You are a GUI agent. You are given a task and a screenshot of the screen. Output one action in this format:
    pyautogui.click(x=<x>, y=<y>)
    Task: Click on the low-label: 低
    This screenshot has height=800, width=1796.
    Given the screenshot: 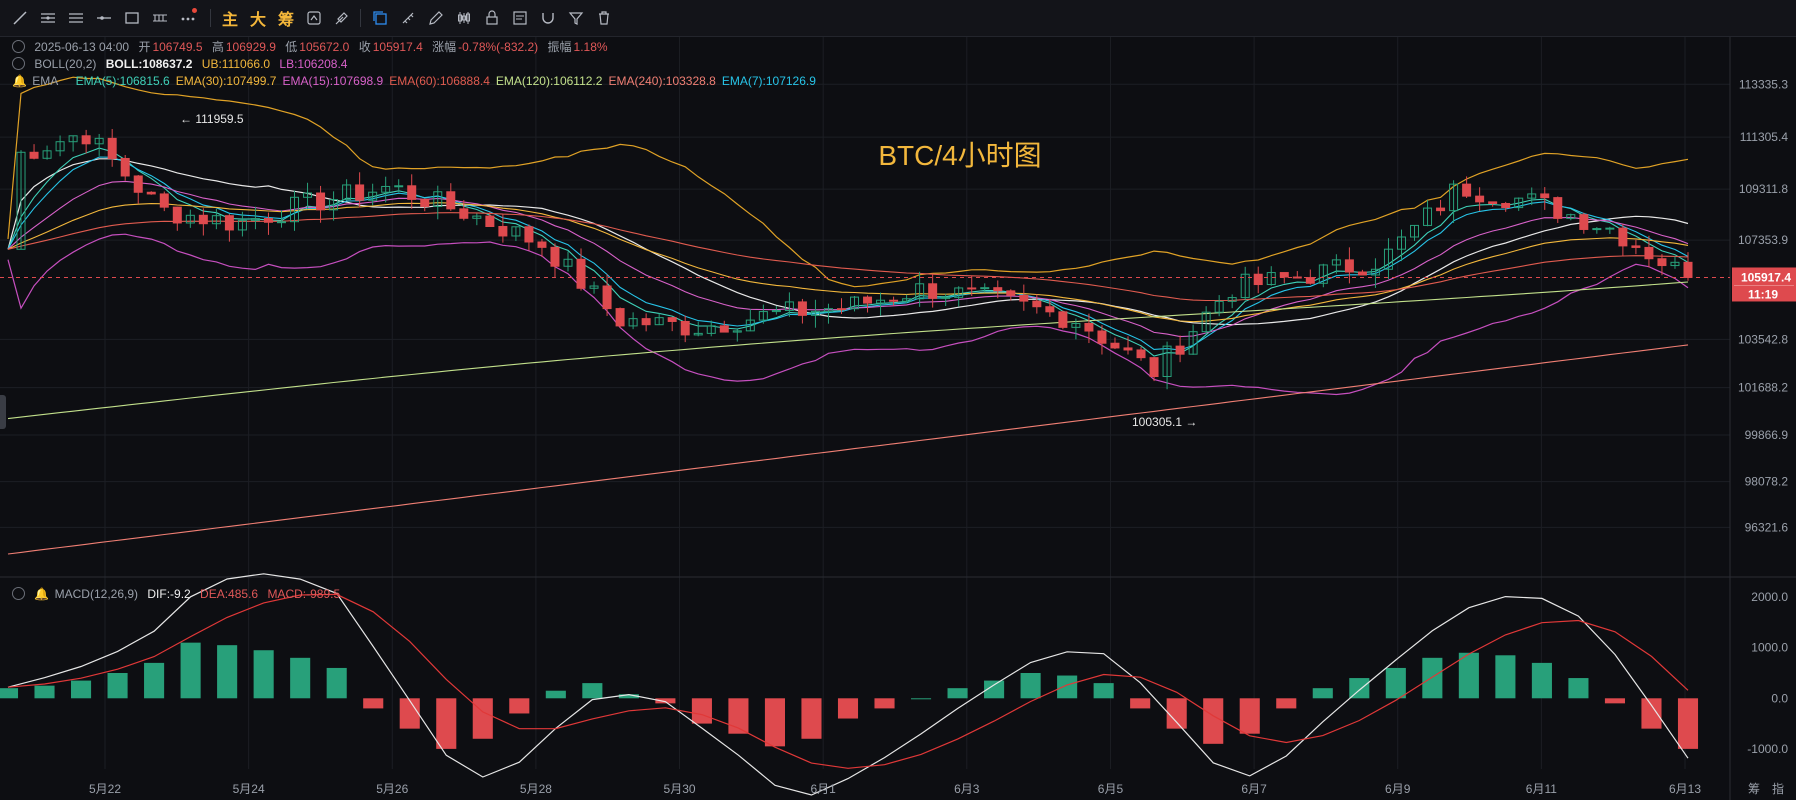 What is the action you would take?
    pyautogui.click(x=291, y=47)
    